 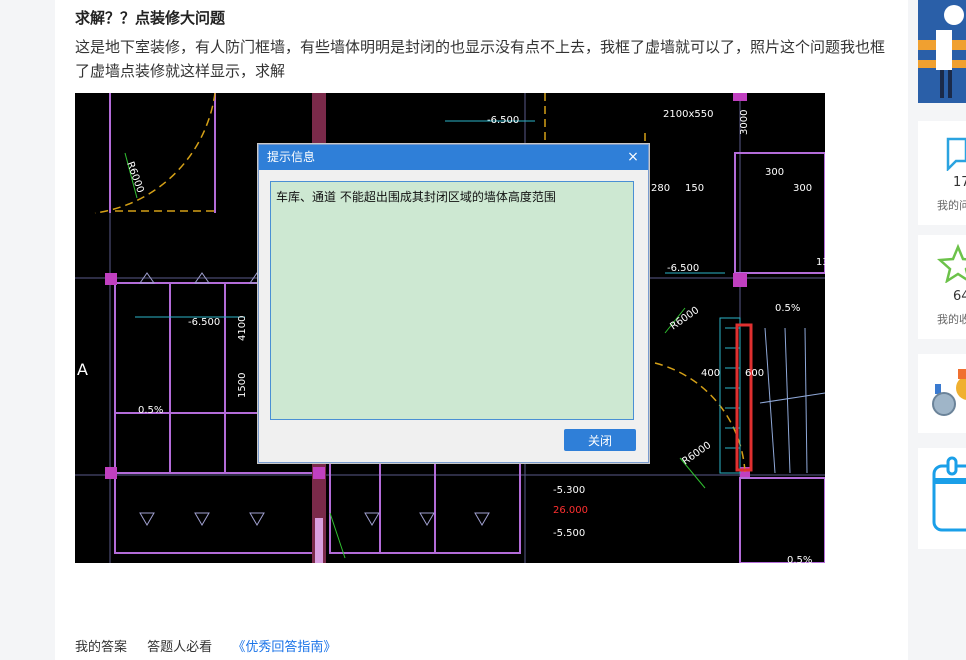 What do you see at coordinates (82, 369) in the screenshot?
I see `cad-label: A` at bounding box center [82, 369].